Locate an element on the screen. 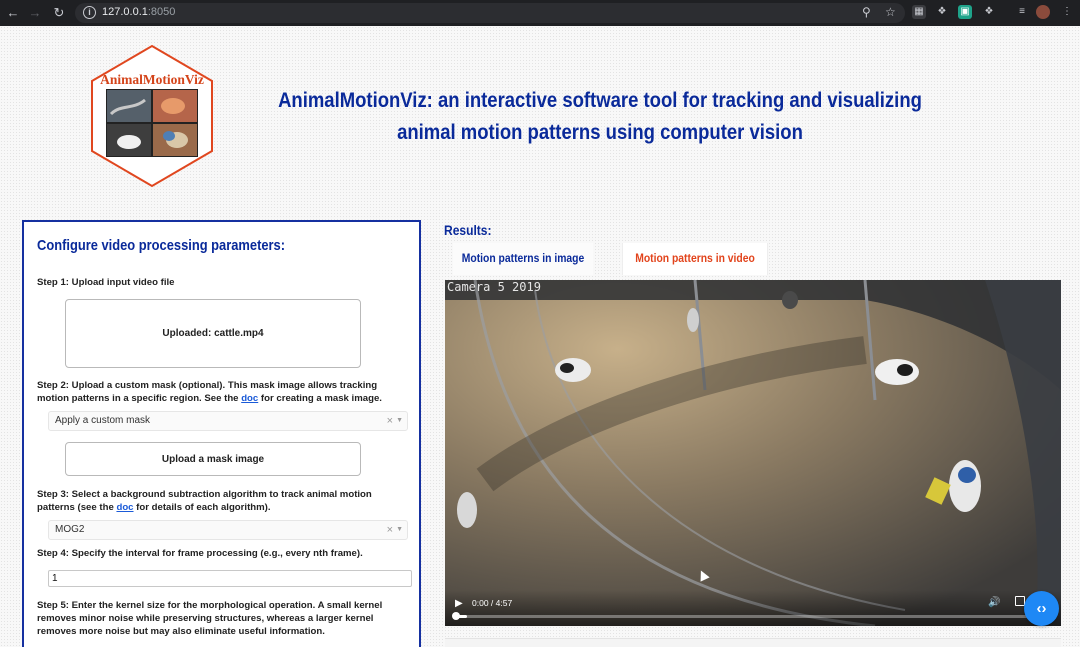 Image resolution: width=1080 pixels, height=647 pixels. video-progress-handle is located at coordinates (456, 616).